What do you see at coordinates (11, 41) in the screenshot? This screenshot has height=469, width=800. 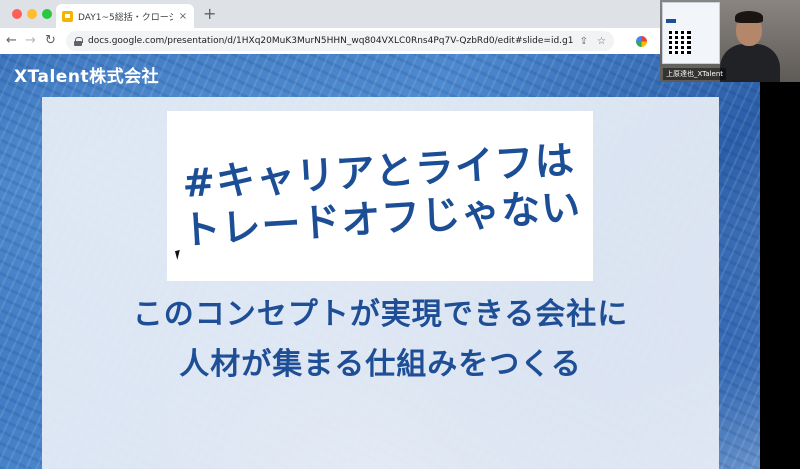 I see `back-arrow-icon: ←` at bounding box center [11, 41].